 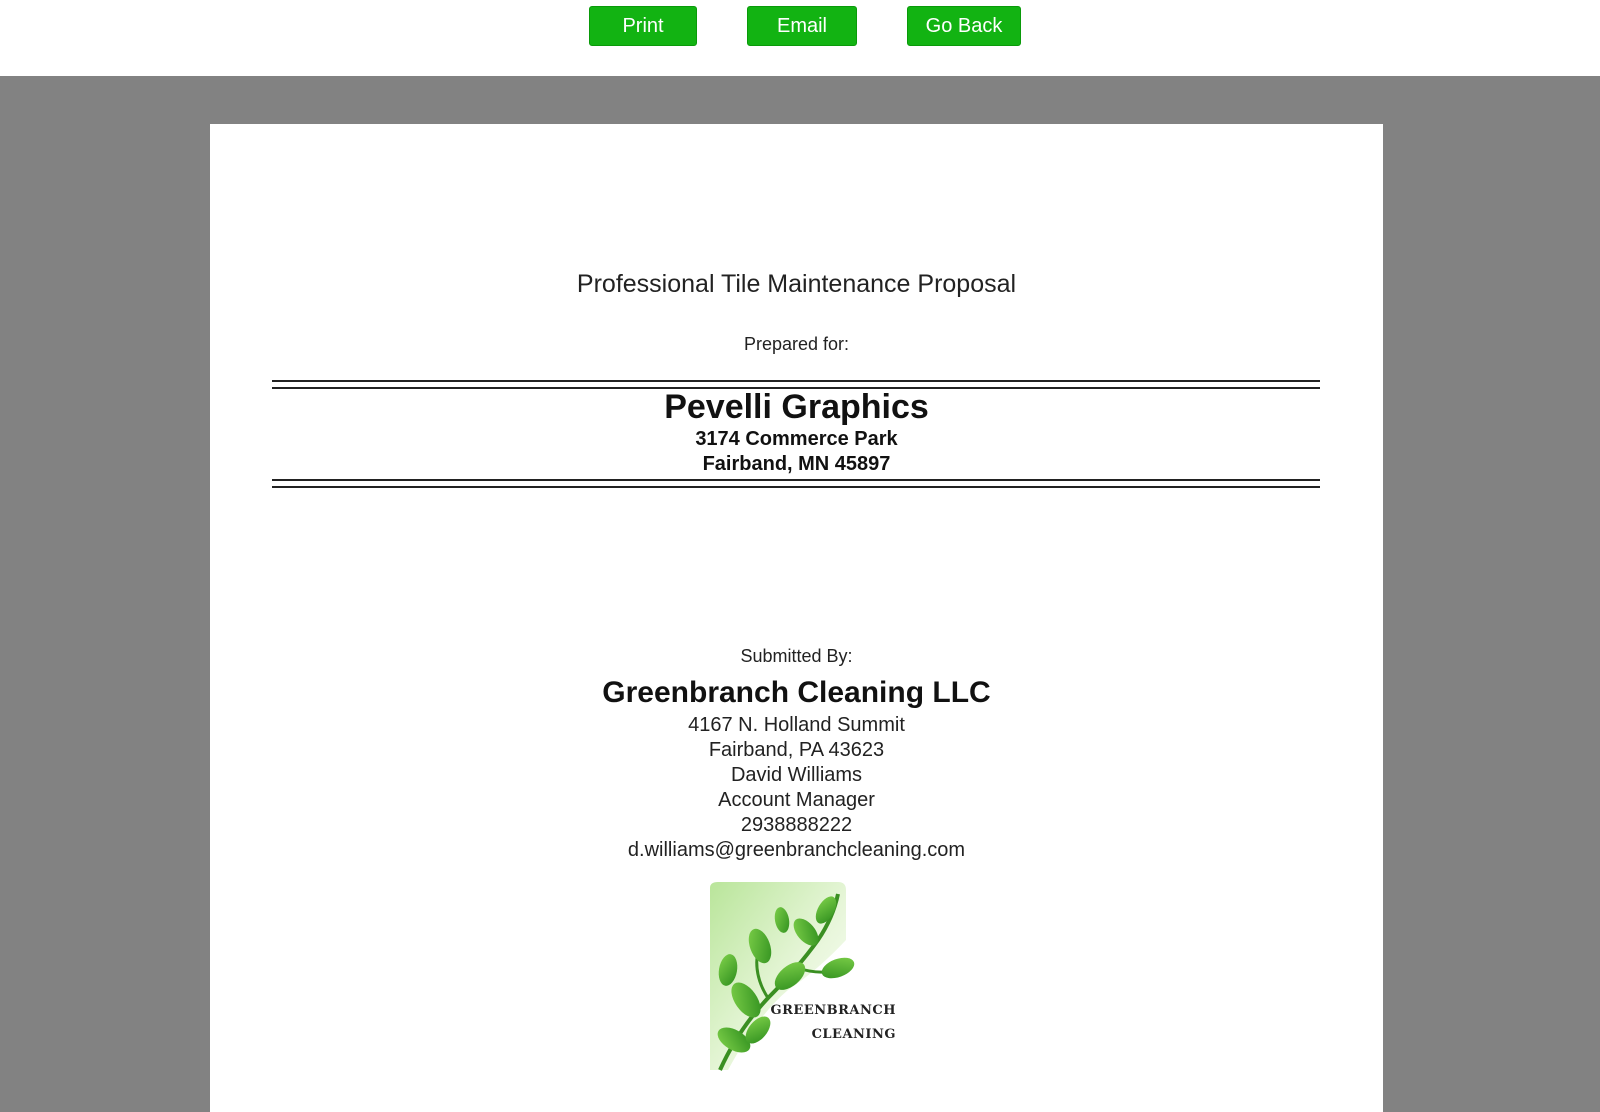 What do you see at coordinates (796, 825) in the screenshot?
I see `contact-phone: 2938888222` at bounding box center [796, 825].